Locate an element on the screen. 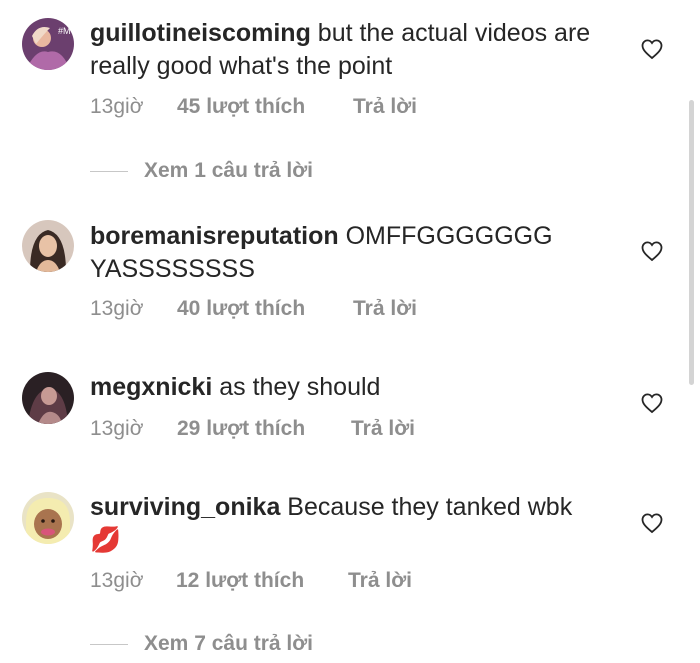 This screenshot has width=700, height=663. avatar-surviving-onika is located at coordinates (48, 518).